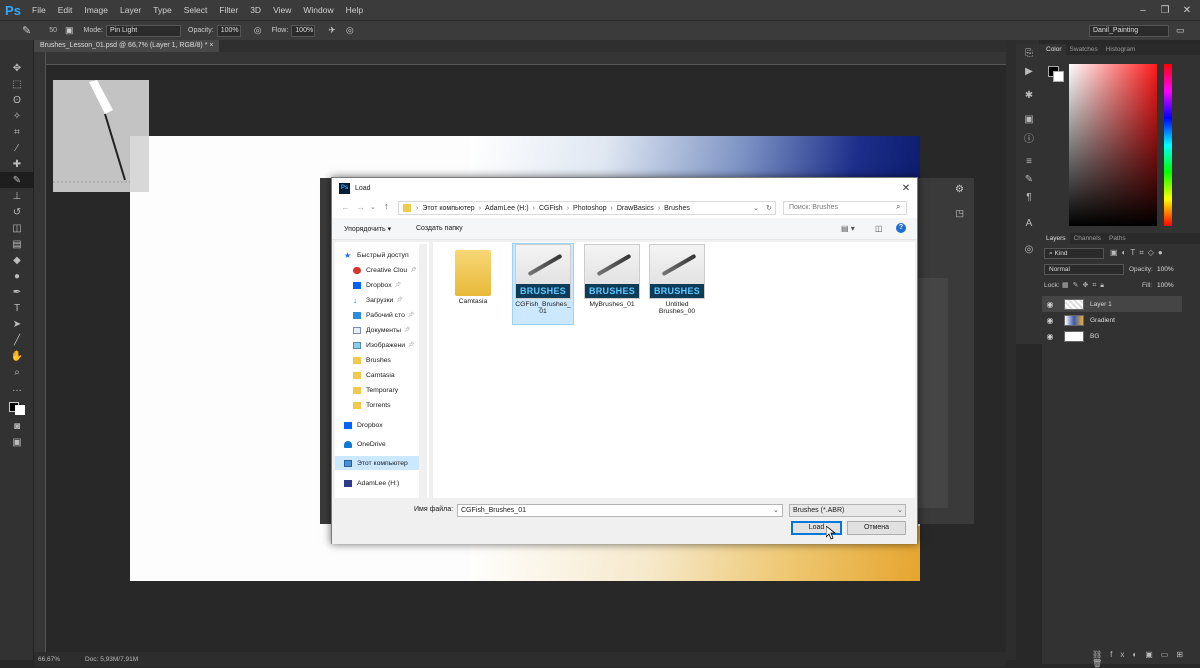 This screenshot has height=668, width=1200. What do you see at coordinates (17, 212) in the screenshot?
I see `history-brush-tool-icon: ↺` at bounding box center [17, 212].